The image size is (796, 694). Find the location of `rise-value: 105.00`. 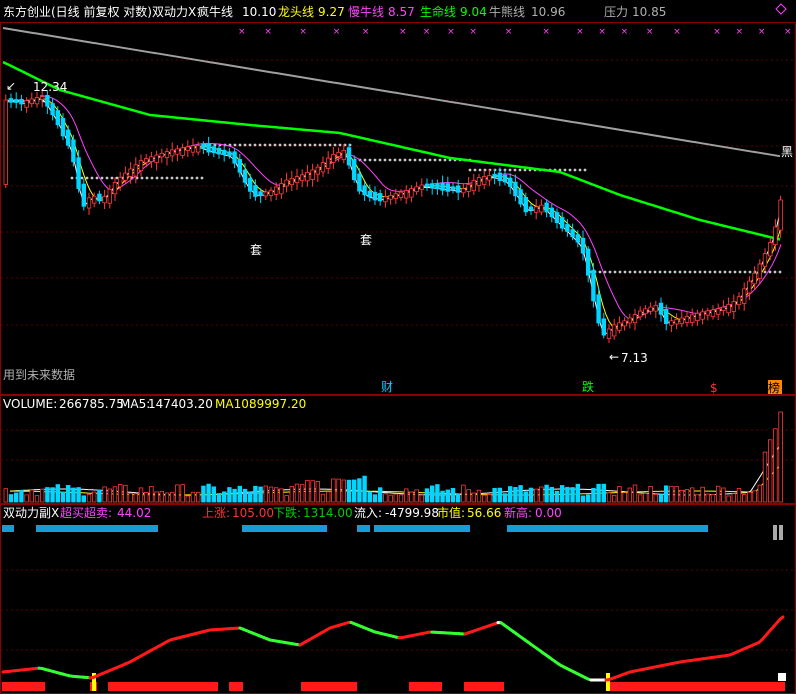

rise-value: 105.00 is located at coordinates (253, 513).